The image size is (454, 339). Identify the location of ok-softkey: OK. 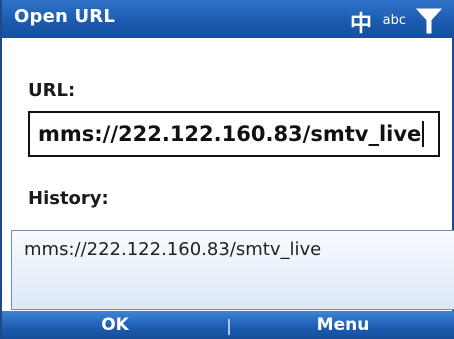
(115, 325).